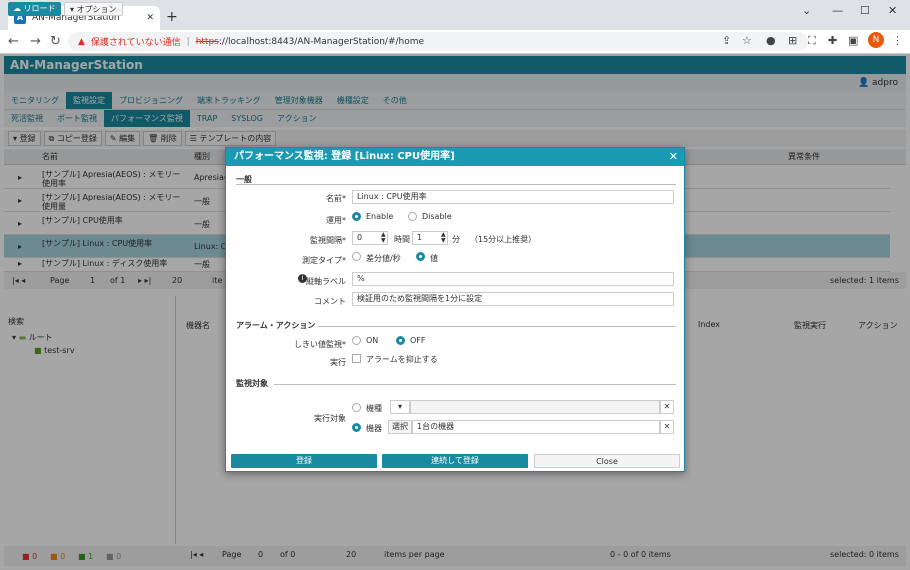  What do you see at coordinates (304, 461) in the screenshot?
I see `register-submit-button: 登録` at bounding box center [304, 461].